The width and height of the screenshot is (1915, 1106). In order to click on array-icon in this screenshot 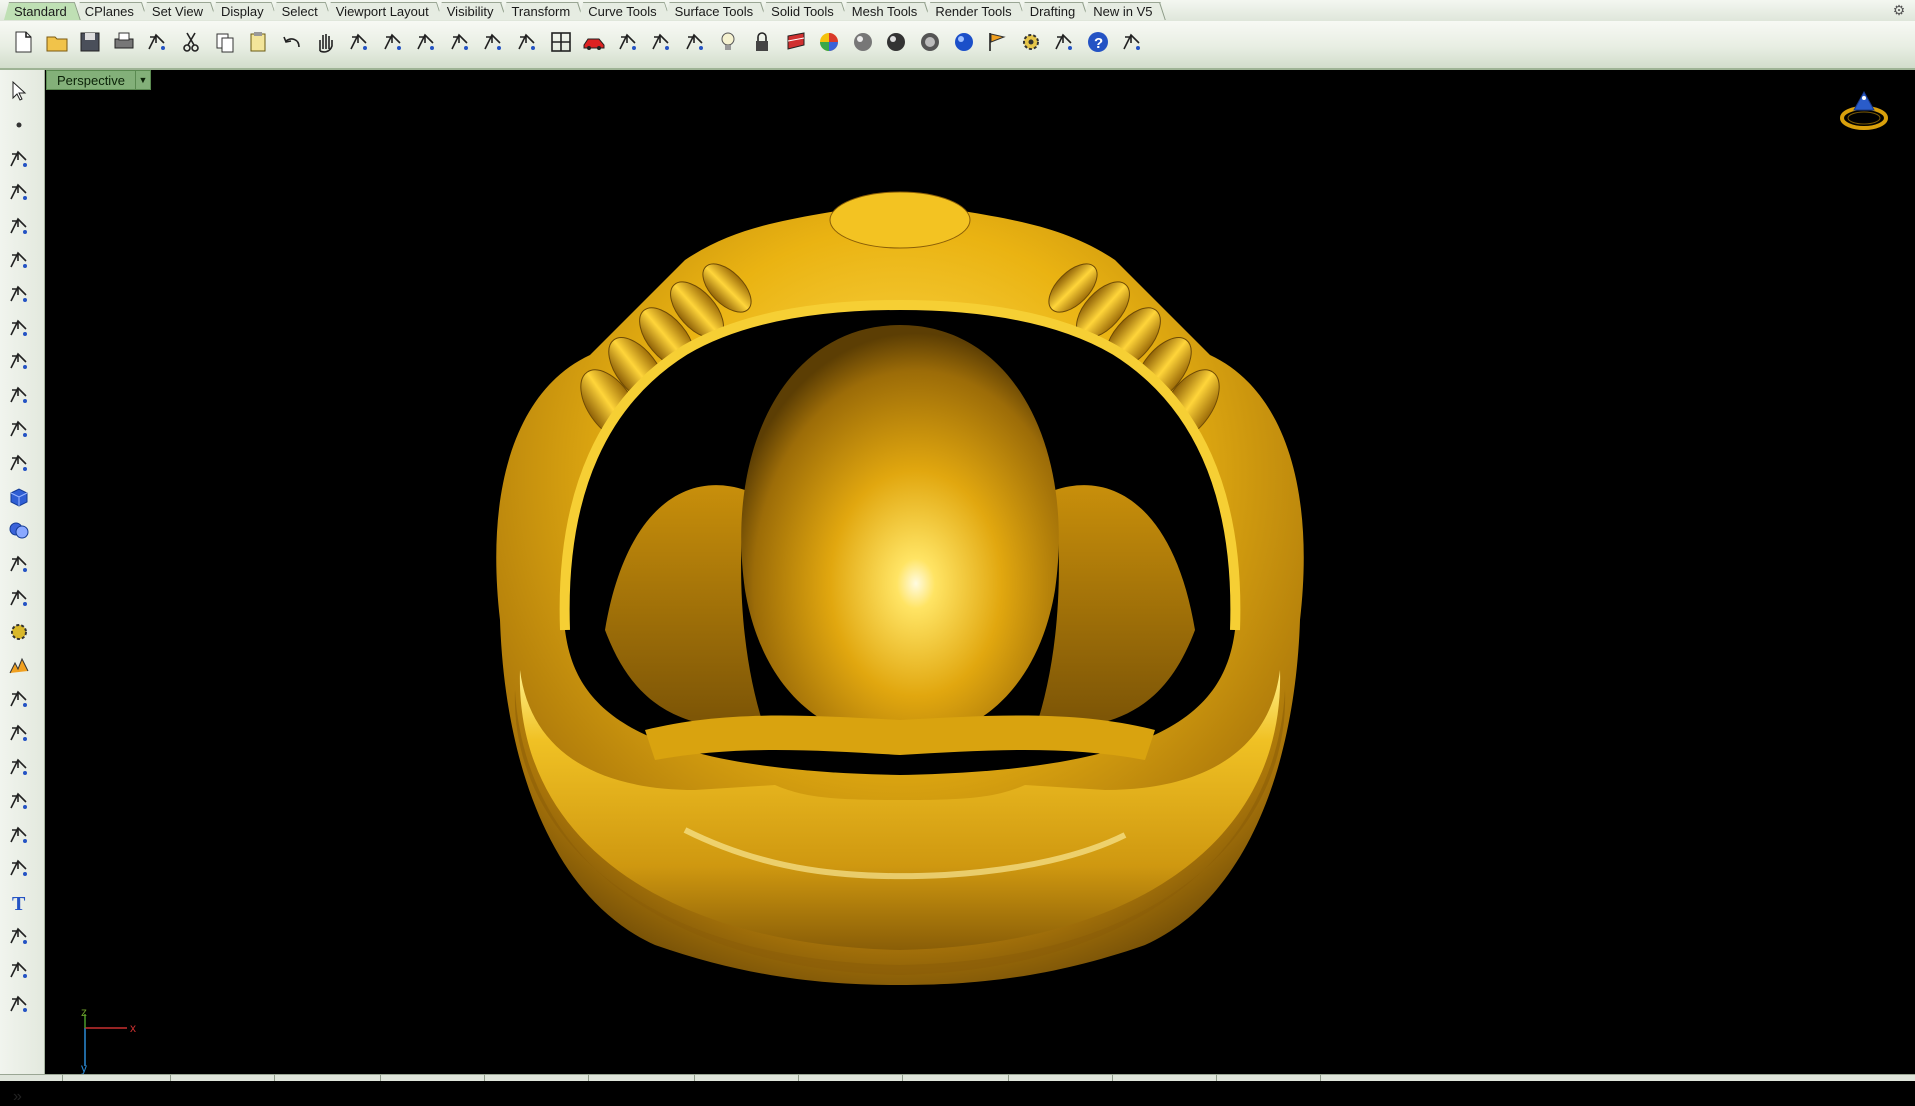, I will do `click(19, 970)`.